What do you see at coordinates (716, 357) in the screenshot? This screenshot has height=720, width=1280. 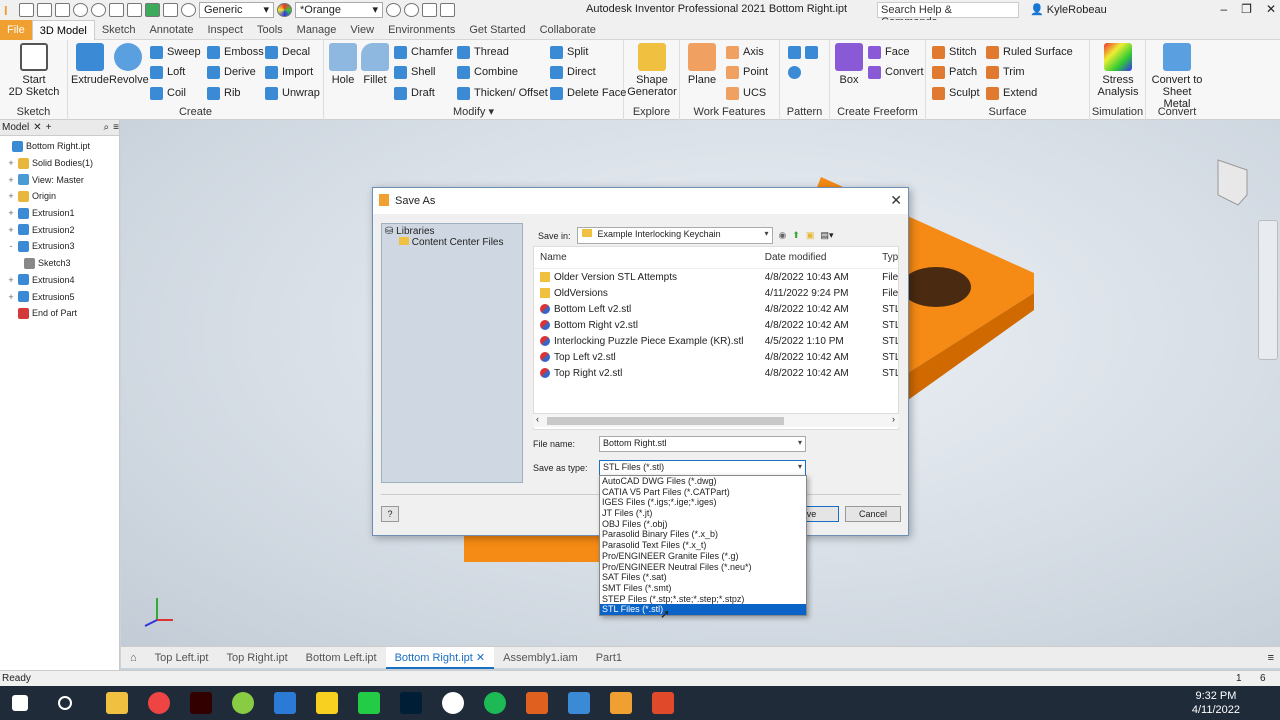 I see `file-row: Top Left v2.stl 4/8/2022 10:42 AM STL` at bounding box center [716, 357].